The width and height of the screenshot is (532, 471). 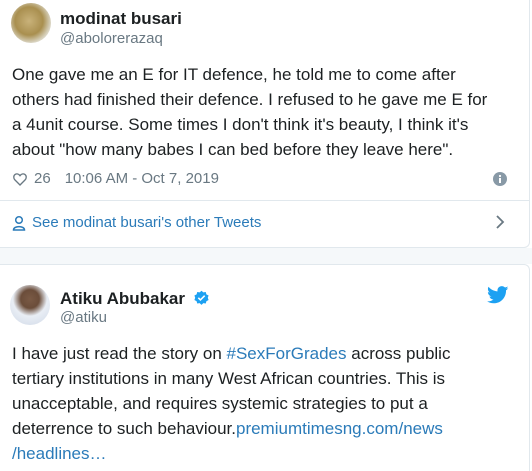 What do you see at coordinates (121, 19) in the screenshot?
I see `author-name: modinat busari` at bounding box center [121, 19].